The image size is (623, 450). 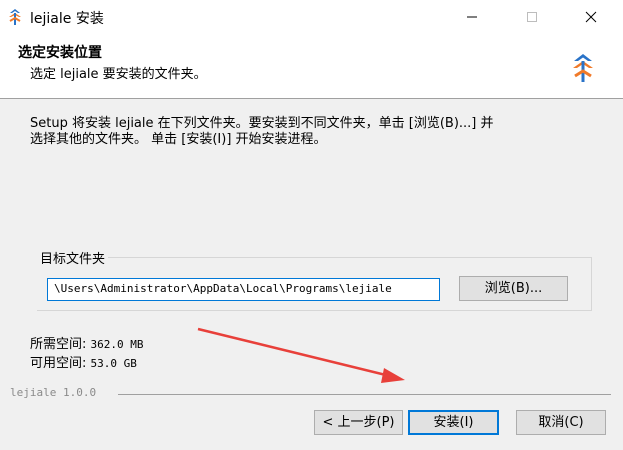 What do you see at coordinates (58, 363) in the screenshot?
I see `available-space-label: 可用空间:` at bounding box center [58, 363].